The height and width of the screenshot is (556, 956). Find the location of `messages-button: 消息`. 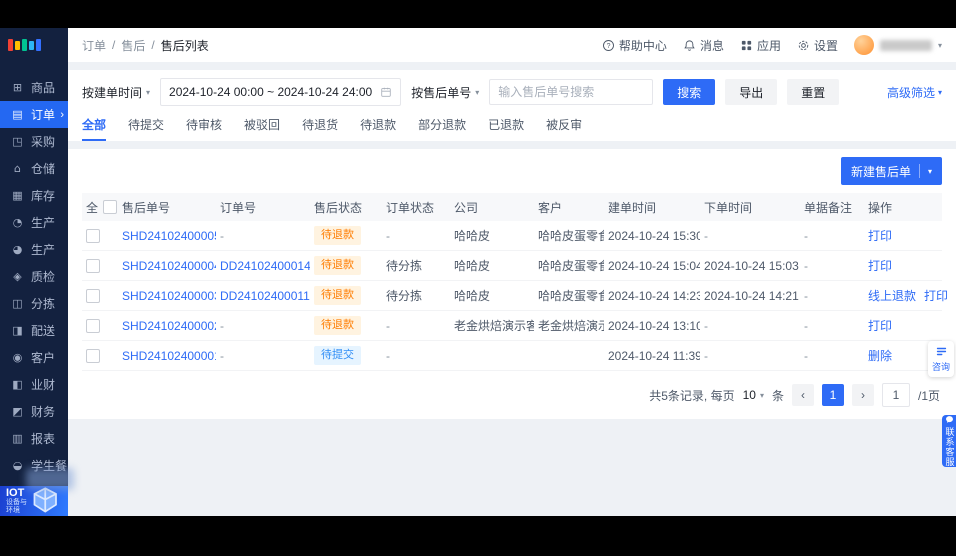

messages-button: 消息 is located at coordinates (703, 45).